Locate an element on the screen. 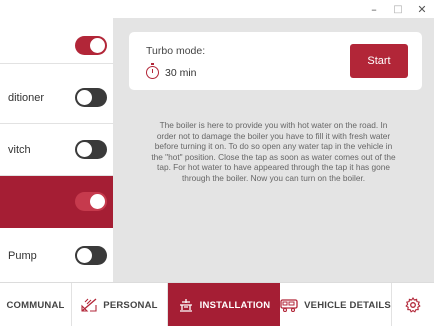 This screenshot has height=326, width=434. tab-label: INSTALLATION is located at coordinates (235, 305).